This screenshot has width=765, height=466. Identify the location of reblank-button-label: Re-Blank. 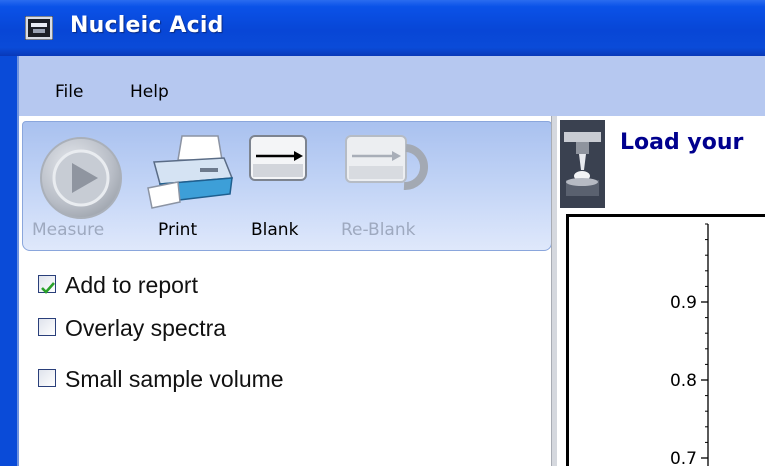
(378, 230).